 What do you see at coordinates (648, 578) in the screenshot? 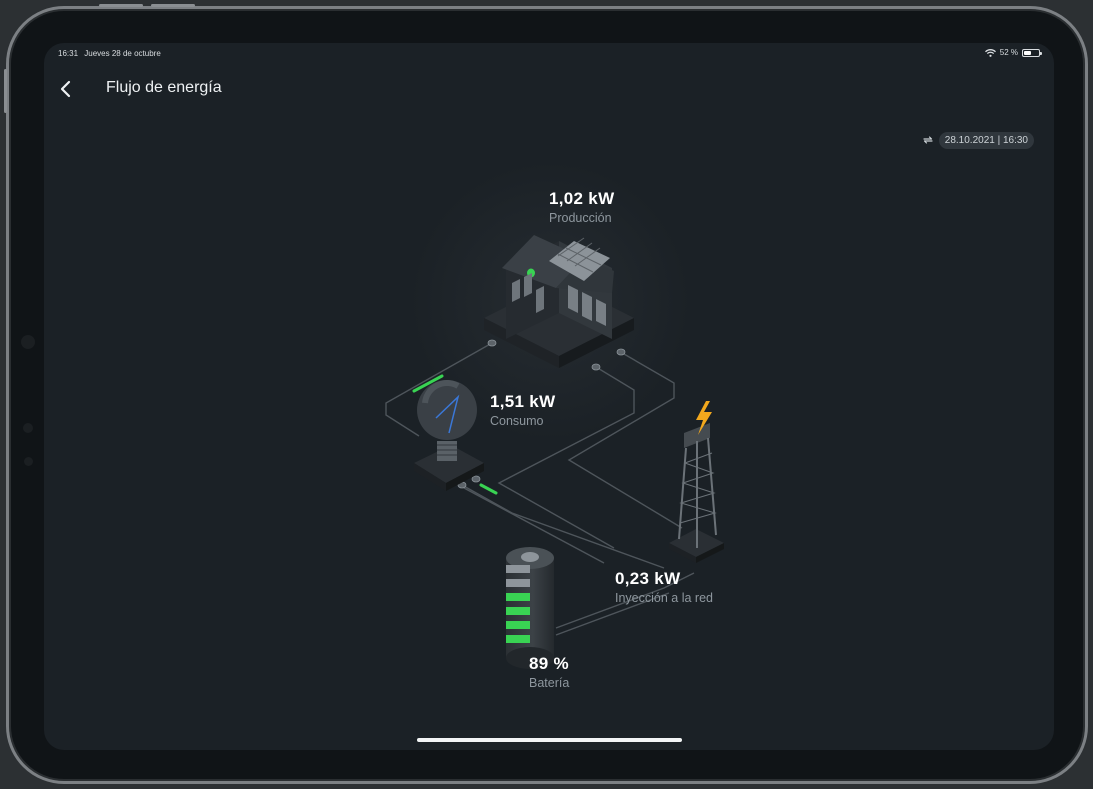
I see `grid-value: 0,23 kW` at bounding box center [648, 578].